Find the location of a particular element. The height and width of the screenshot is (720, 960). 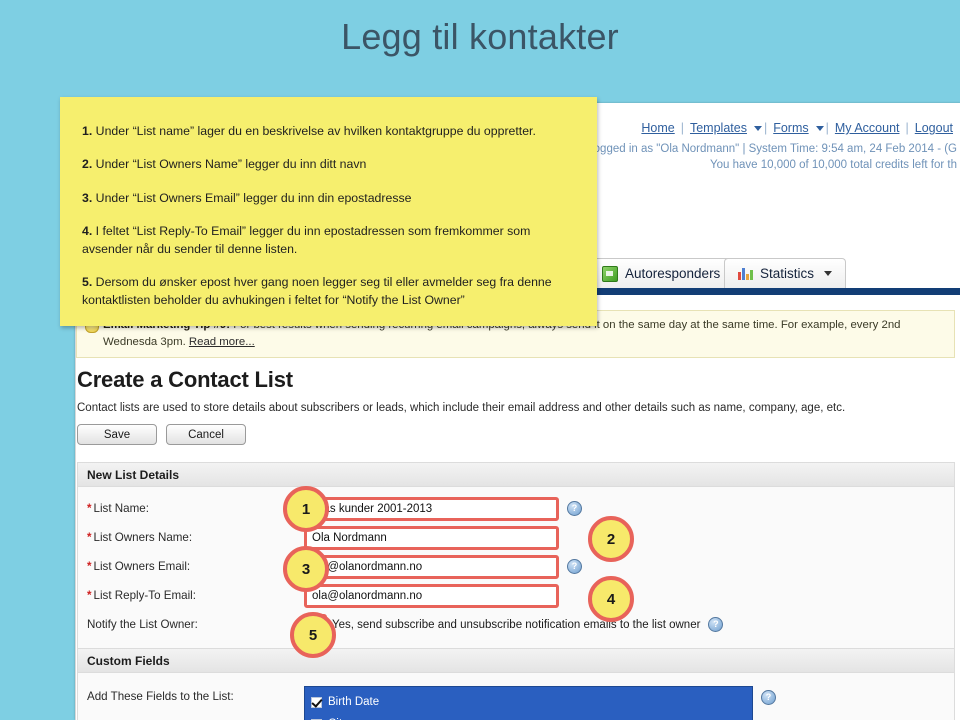

field-row-list-name: *List Name: ? is located at coordinates (516, 508).